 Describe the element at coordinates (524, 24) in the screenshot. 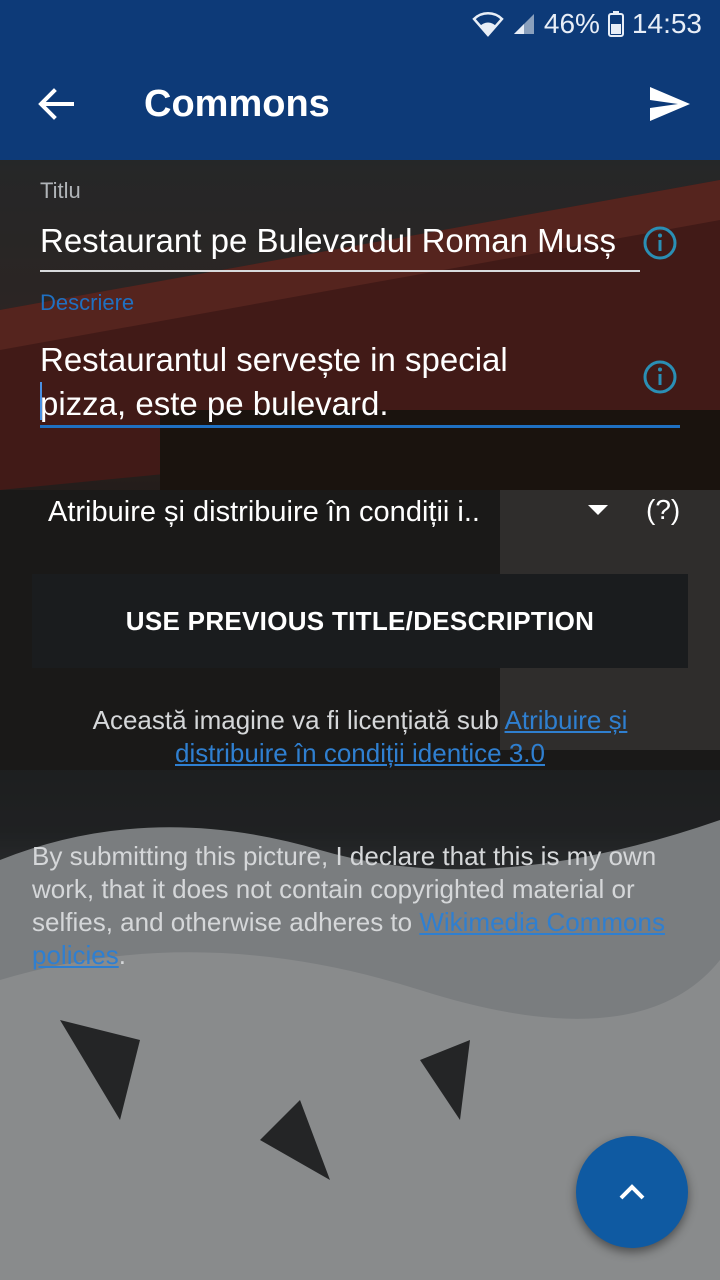

I see `signal-icon` at that location.